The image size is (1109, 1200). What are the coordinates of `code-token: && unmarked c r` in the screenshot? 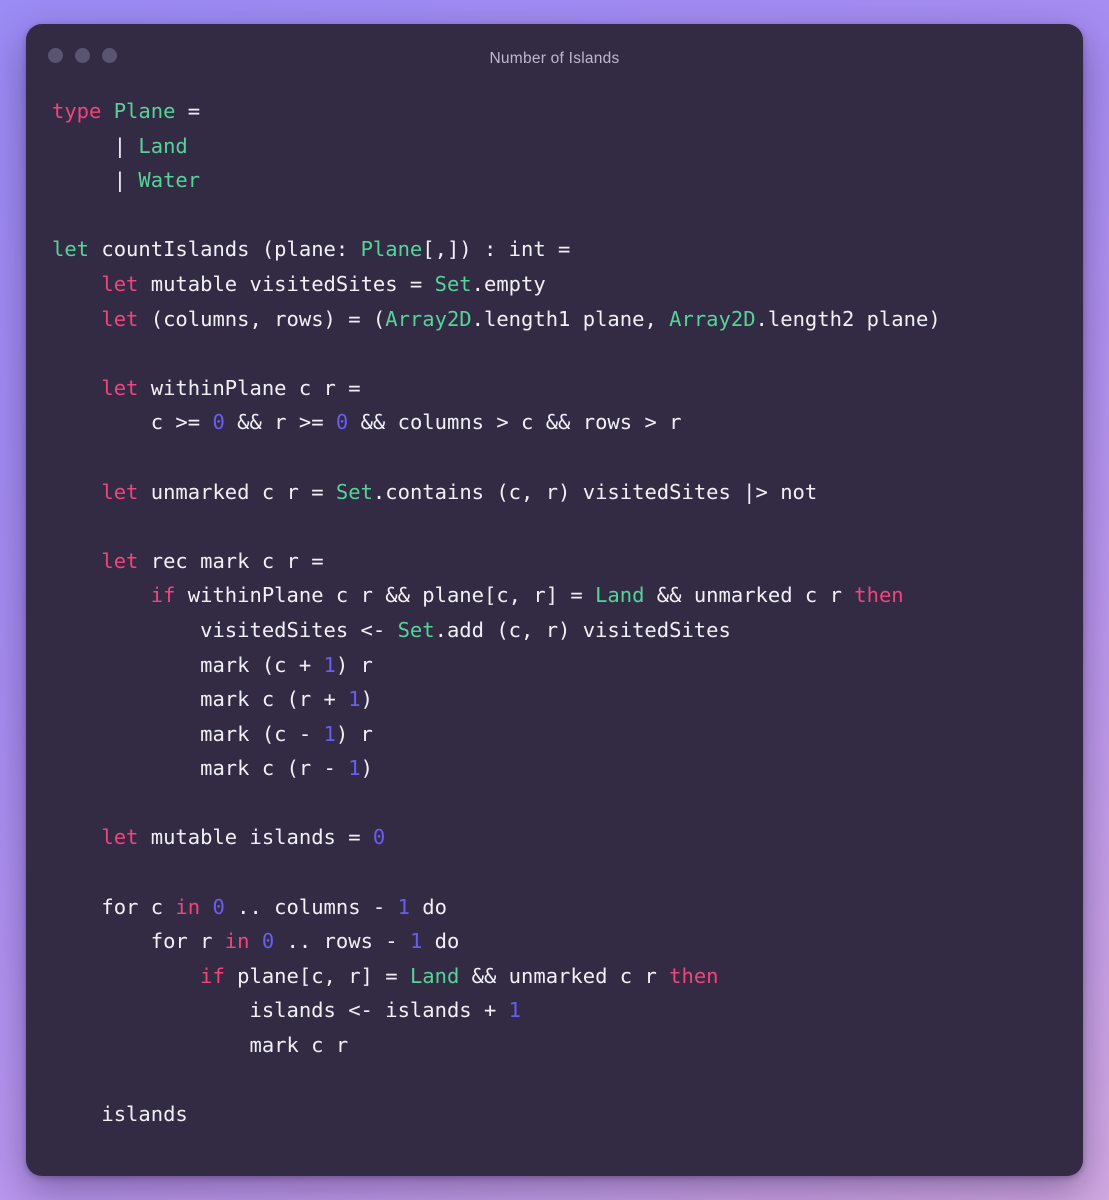 It's located at (749, 595).